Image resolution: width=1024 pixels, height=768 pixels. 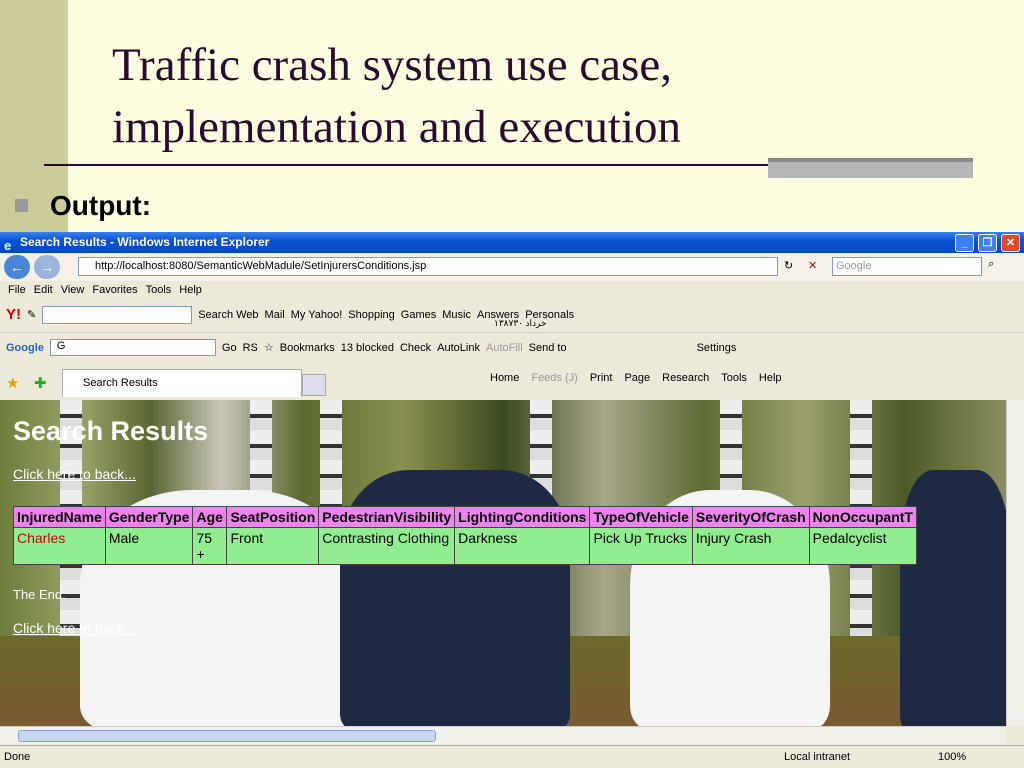 What do you see at coordinates (227, 736) in the screenshot?
I see `horizontal-scroll-thumb` at bounding box center [227, 736].